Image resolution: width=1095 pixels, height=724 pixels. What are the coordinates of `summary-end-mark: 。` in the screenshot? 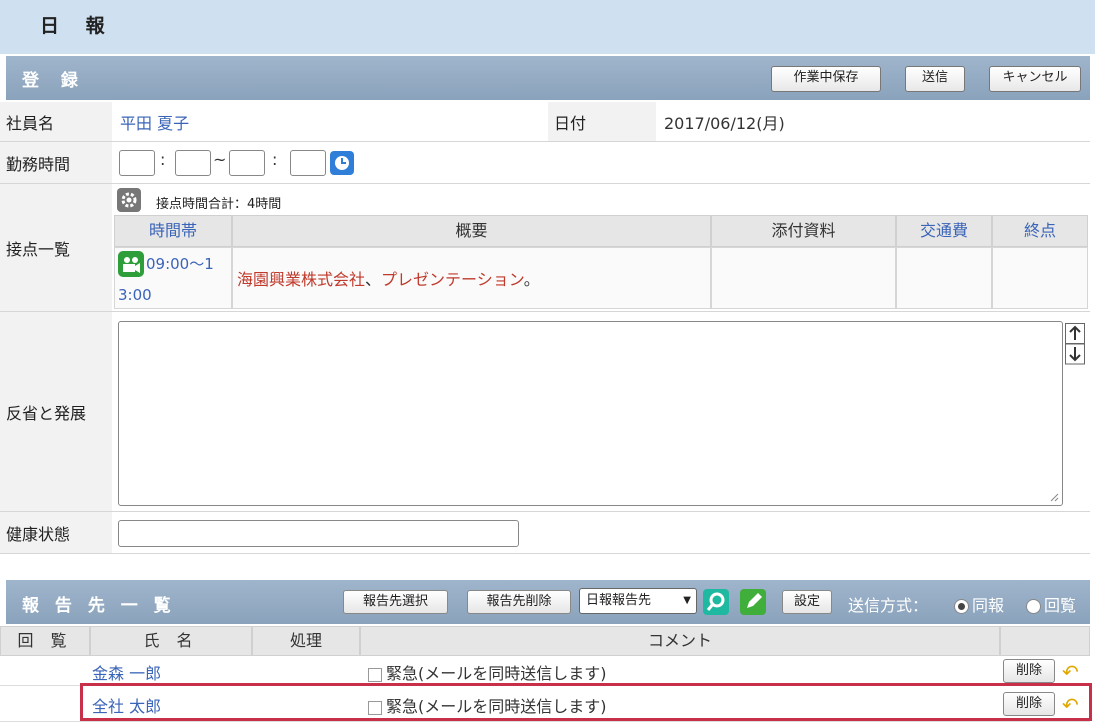 It's located at (531, 279).